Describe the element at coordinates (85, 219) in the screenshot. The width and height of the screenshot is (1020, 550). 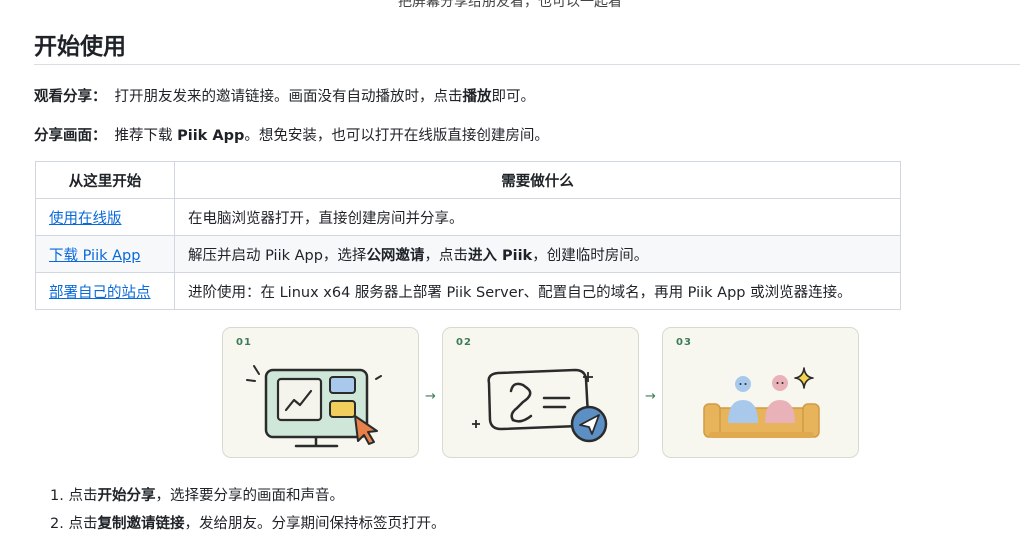
I see `online-version-link: 使用在线版` at that location.